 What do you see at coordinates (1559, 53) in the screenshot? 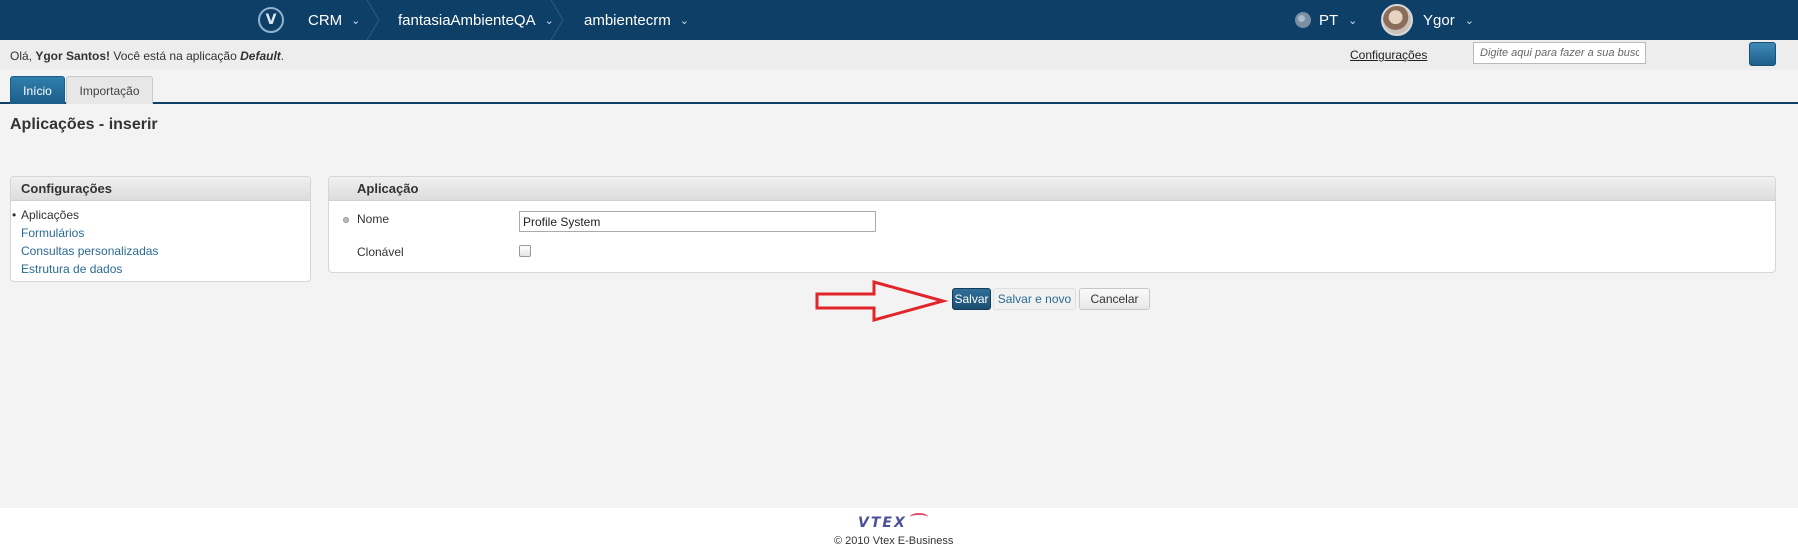
I see `search-input` at bounding box center [1559, 53].